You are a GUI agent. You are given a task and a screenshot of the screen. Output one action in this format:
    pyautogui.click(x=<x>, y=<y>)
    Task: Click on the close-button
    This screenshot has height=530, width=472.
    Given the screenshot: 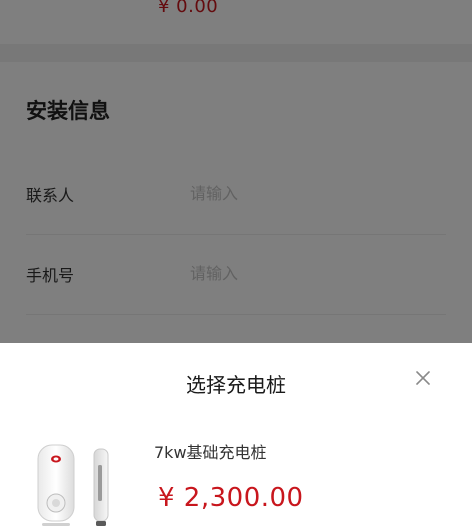 What is the action you would take?
    pyautogui.click(x=423, y=378)
    